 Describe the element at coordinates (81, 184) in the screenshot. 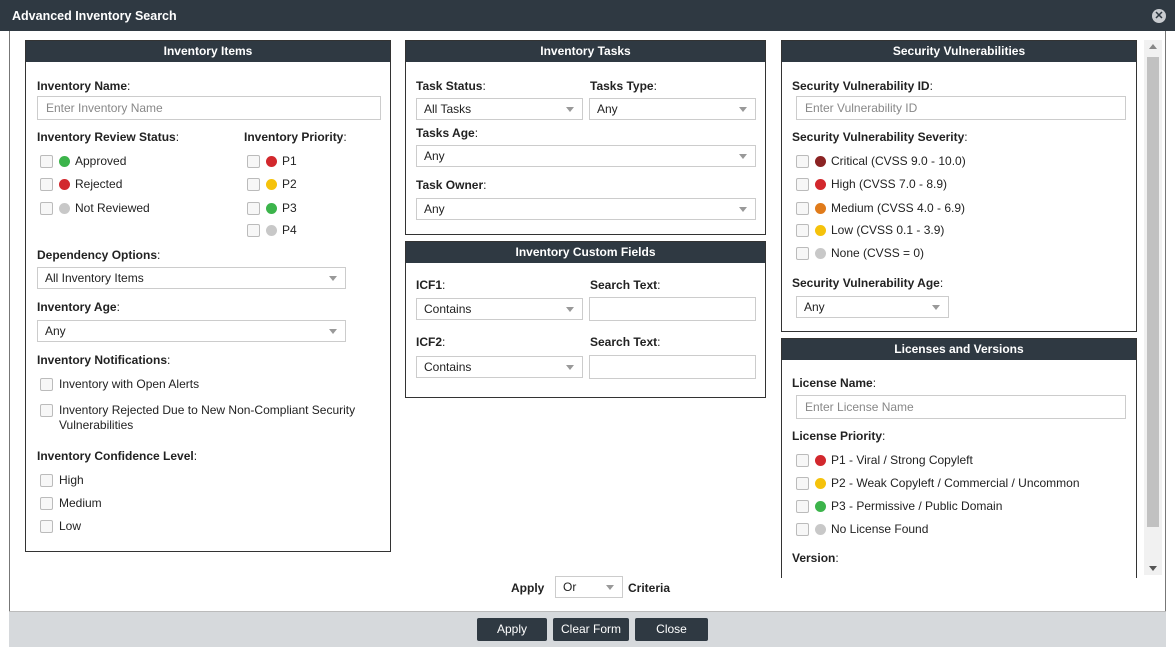

I see `review-rejected-checkbox: Rejected` at that location.